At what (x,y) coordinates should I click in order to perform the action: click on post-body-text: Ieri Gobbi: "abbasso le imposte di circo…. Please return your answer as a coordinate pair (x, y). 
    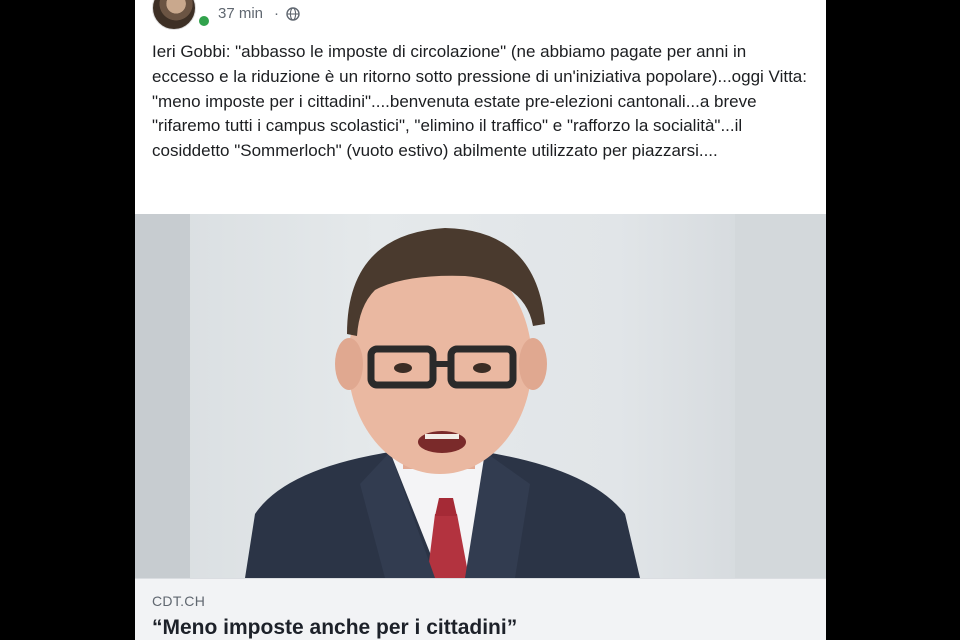
    Looking at the image, I should click on (479, 101).